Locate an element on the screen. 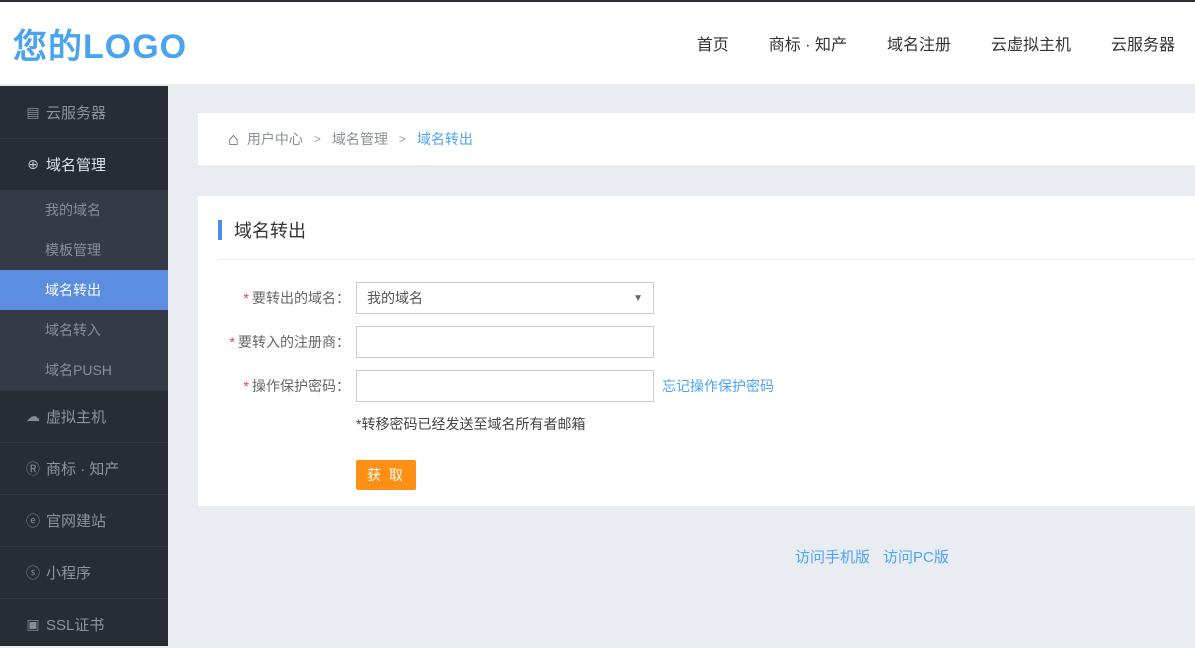 The height and width of the screenshot is (648, 1195). sidebar-item-label: 小程序 is located at coordinates (69, 573).